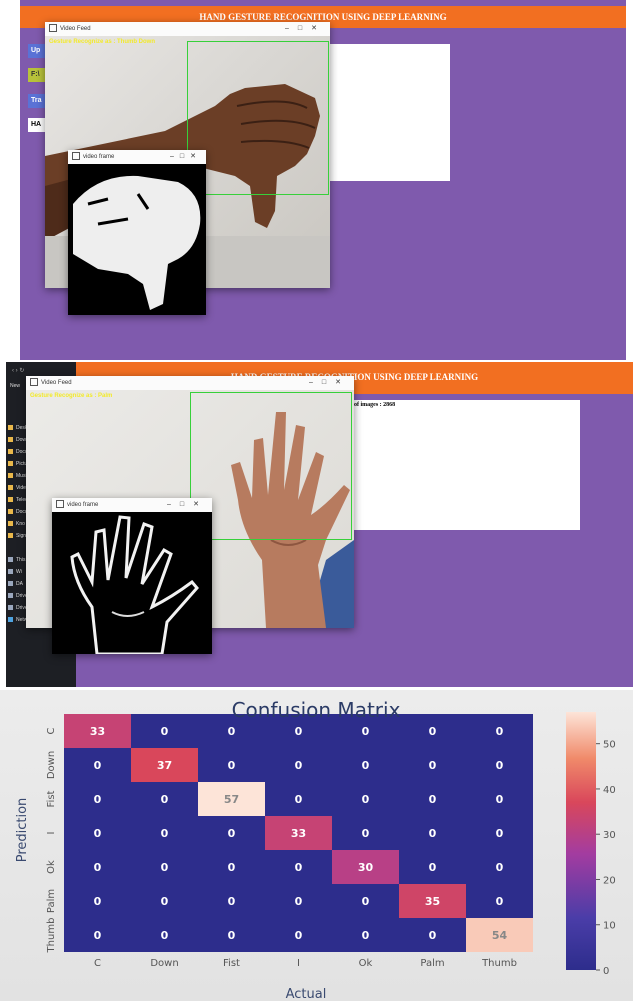 The height and width of the screenshot is (1001, 633). I want to click on colorbar-tick-label: 50, so click(609, 745).